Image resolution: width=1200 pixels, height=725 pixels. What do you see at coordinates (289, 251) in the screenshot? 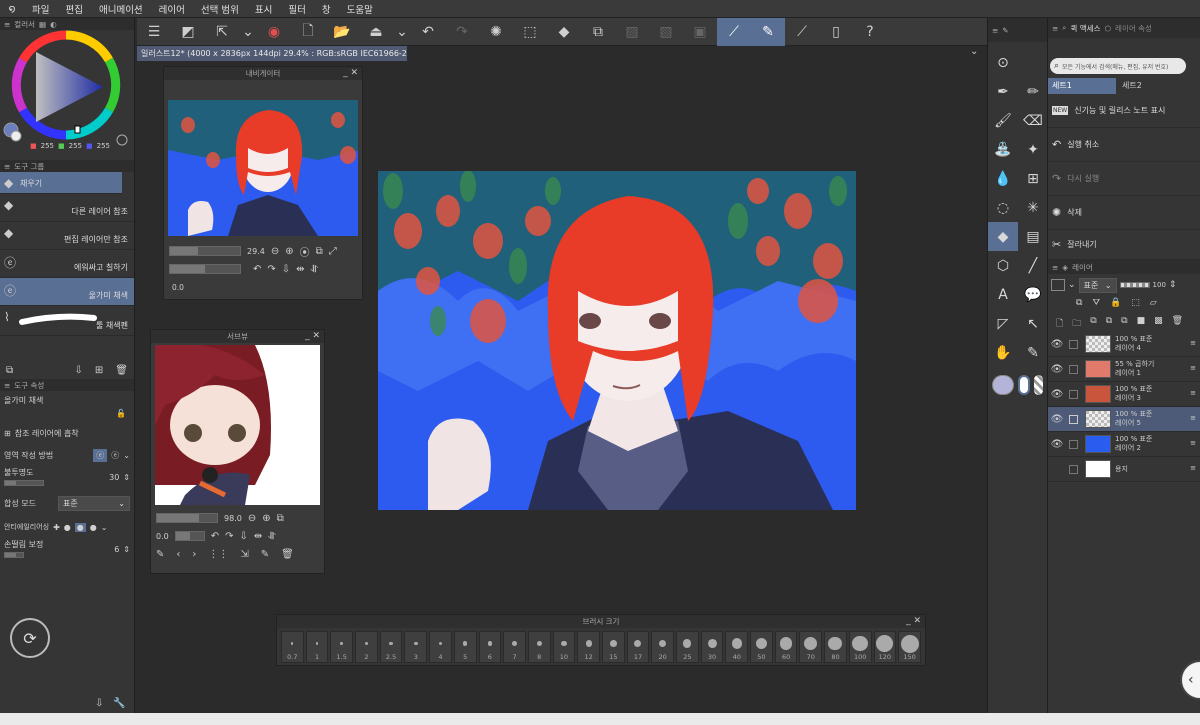
I see `zoom-in-icon: ⊕` at bounding box center [289, 251].